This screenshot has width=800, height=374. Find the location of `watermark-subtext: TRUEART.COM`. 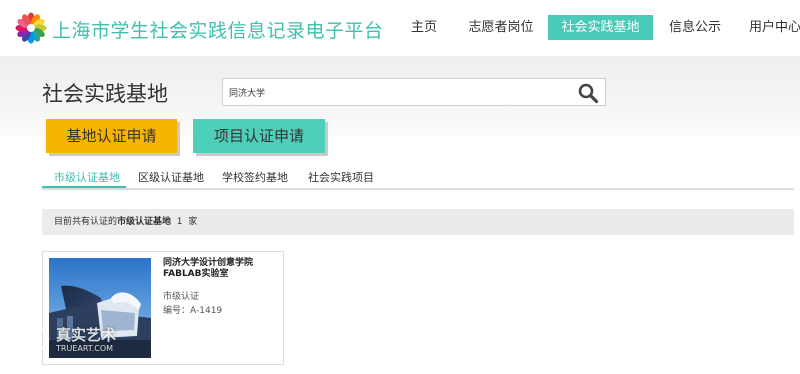

watermark-subtext: TRUEART.COM is located at coordinates (85, 348).